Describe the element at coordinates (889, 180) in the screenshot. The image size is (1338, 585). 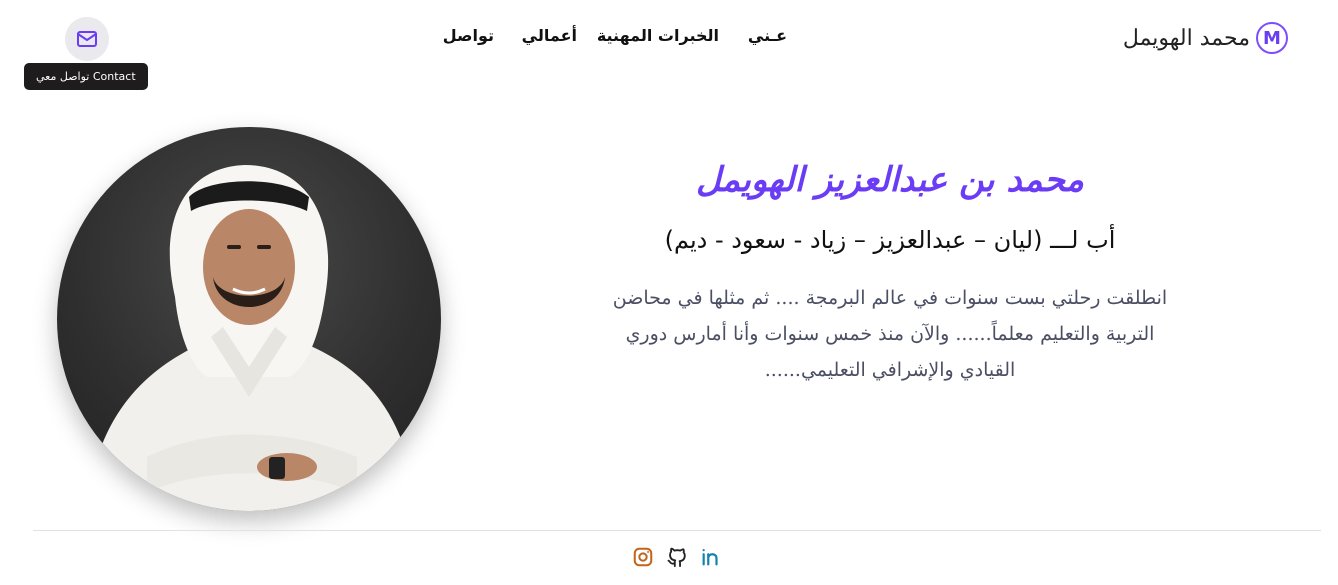
I see `owner-name: محمد بن عبدالعزيز الهويمل` at that location.